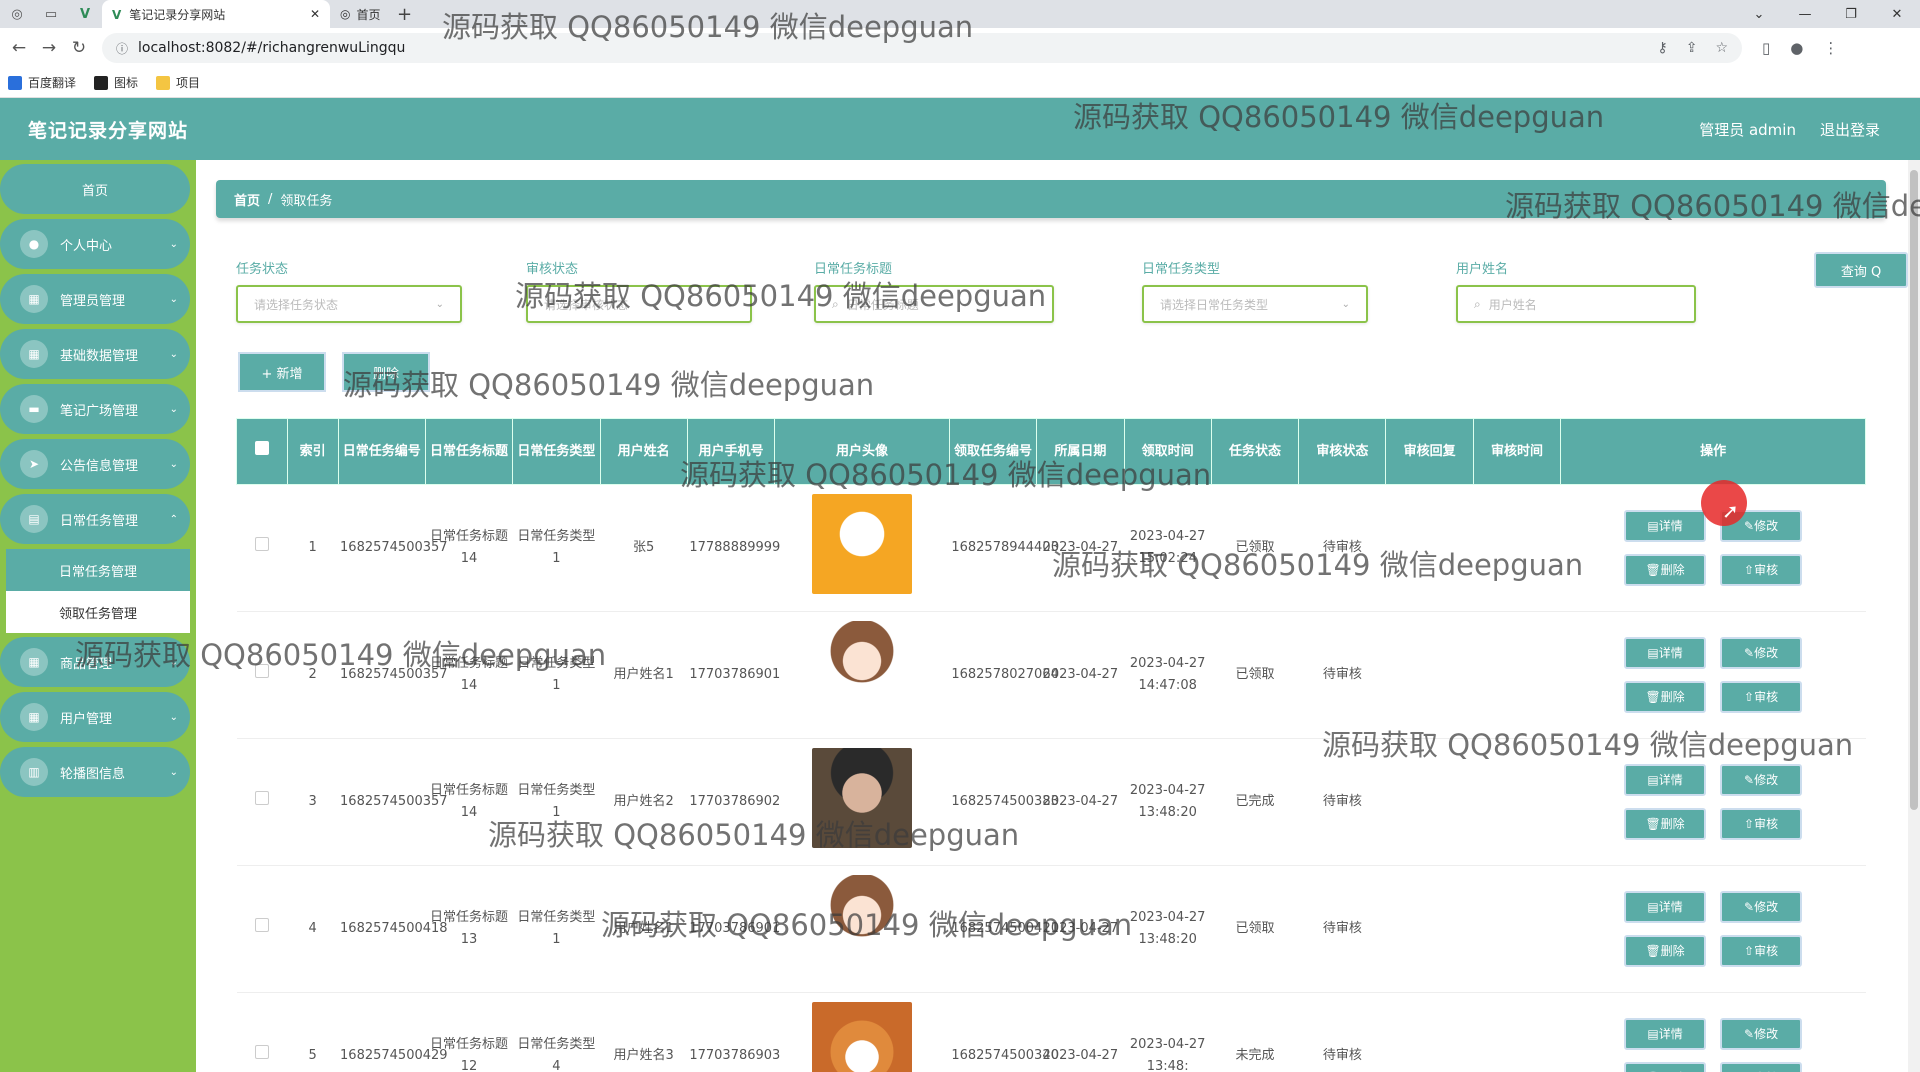  Describe the element at coordinates (122, 48) in the screenshot. I see `info-icon: ⓘ` at that location.